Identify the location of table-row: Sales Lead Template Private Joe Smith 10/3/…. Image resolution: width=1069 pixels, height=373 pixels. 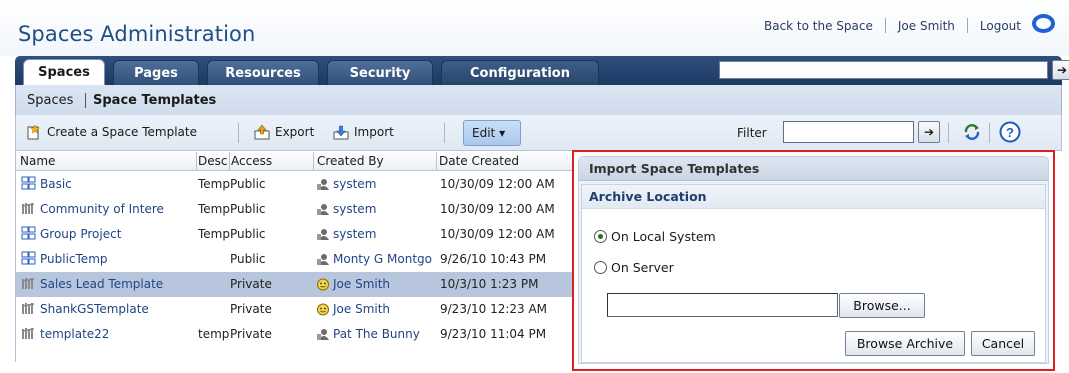
(296, 284).